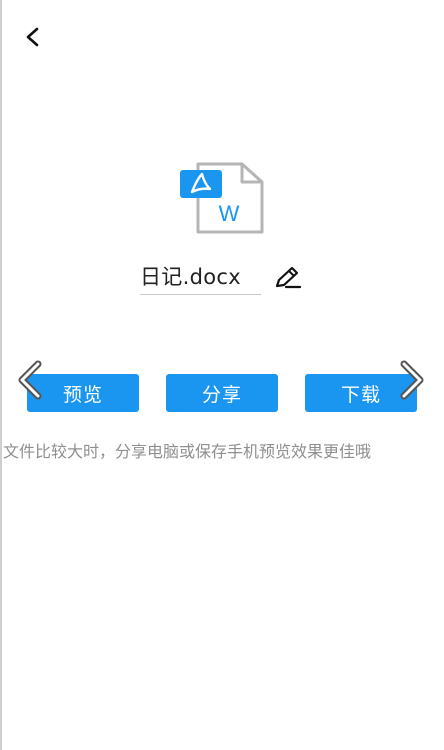 The image size is (444, 750). Describe the element at coordinates (229, 213) in the screenshot. I see `svg-text: W` at that location.